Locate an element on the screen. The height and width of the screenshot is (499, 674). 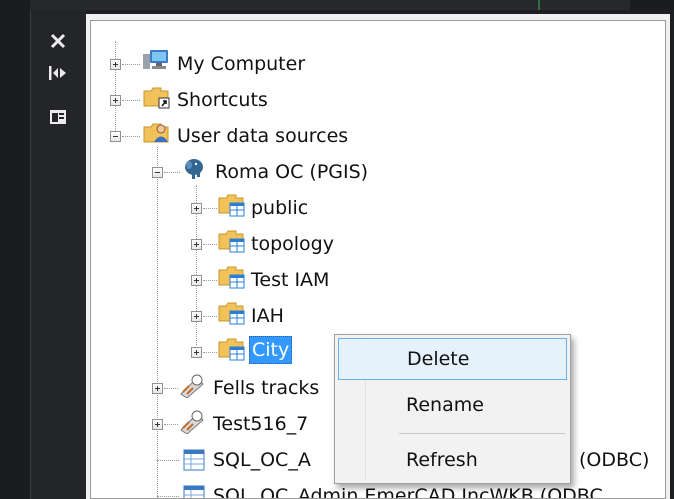
tree-node-label: Test516_7 is located at coordinates (261, 424).